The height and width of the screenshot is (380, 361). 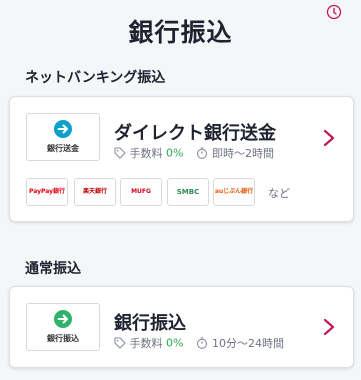 What do you see at coordinates (95, 192) in the screenshot?
I see `bank-logo-rakuten: 楽天銀行` at bounding box center [95, 192].